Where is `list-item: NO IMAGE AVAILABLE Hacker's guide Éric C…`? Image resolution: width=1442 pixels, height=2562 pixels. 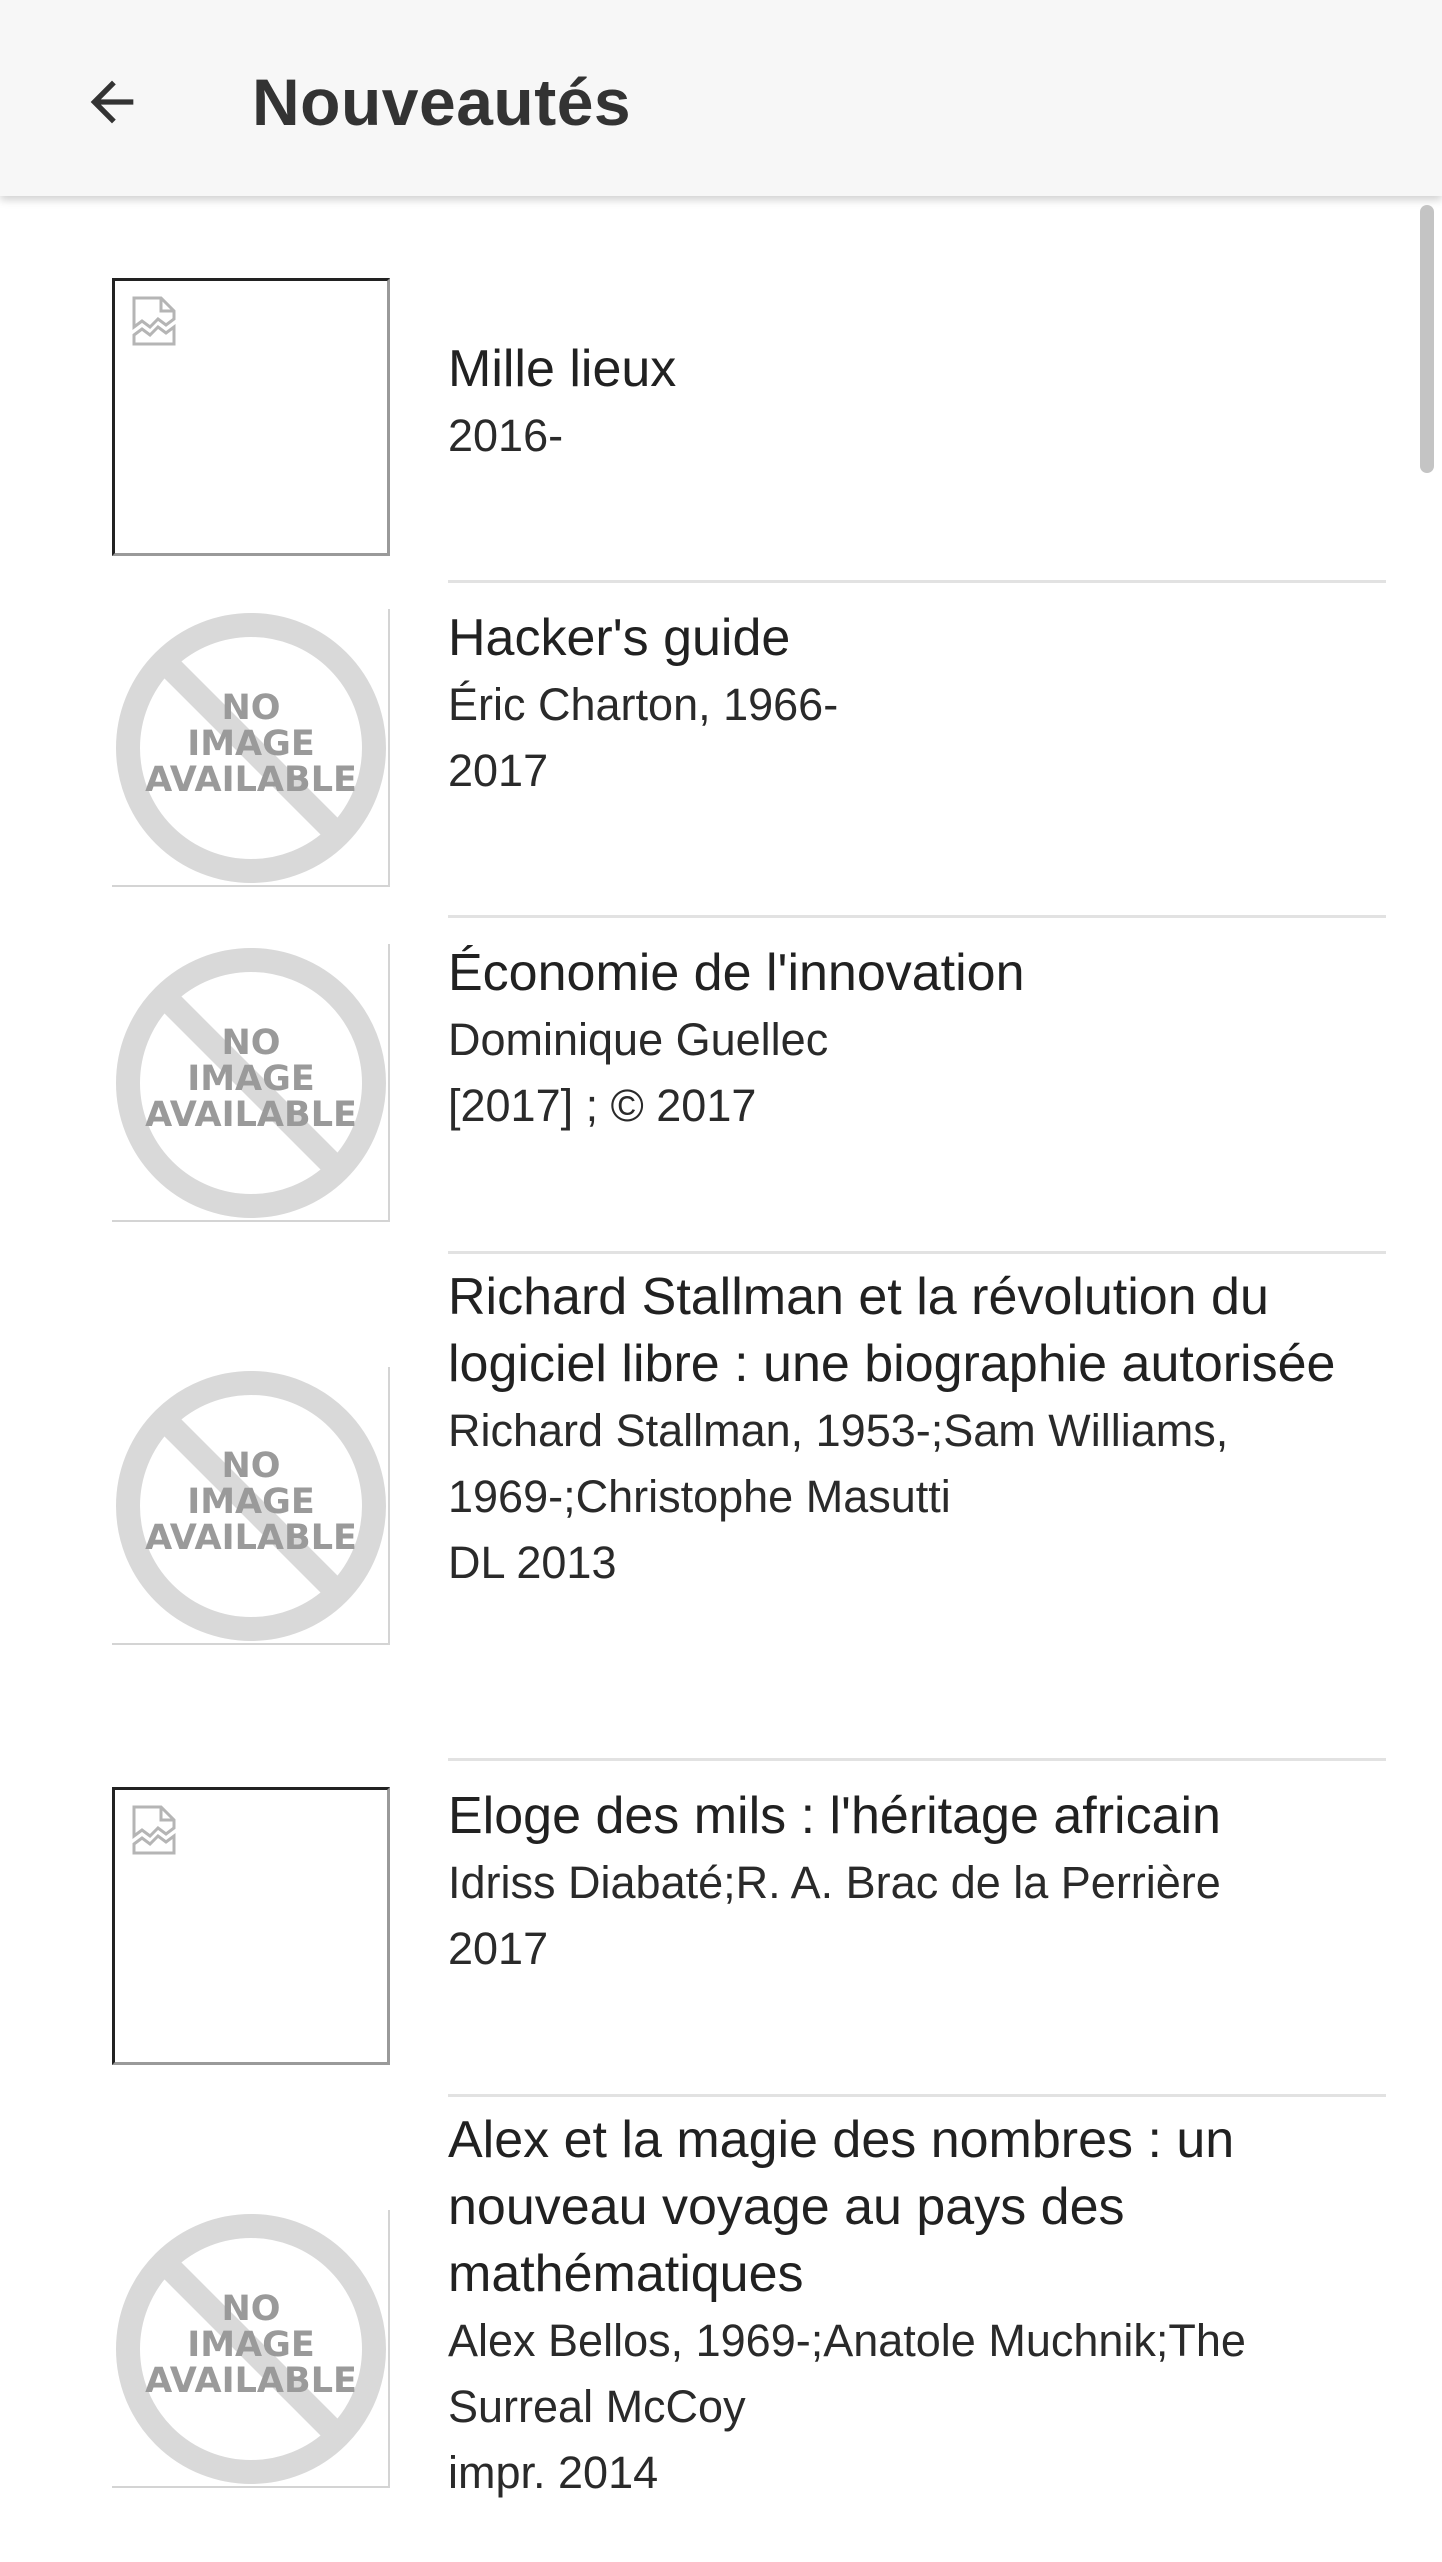
list-item: NO IMAGE AVAILABLE Hacker's guide Éric C… is located at coordinates (721, 750).